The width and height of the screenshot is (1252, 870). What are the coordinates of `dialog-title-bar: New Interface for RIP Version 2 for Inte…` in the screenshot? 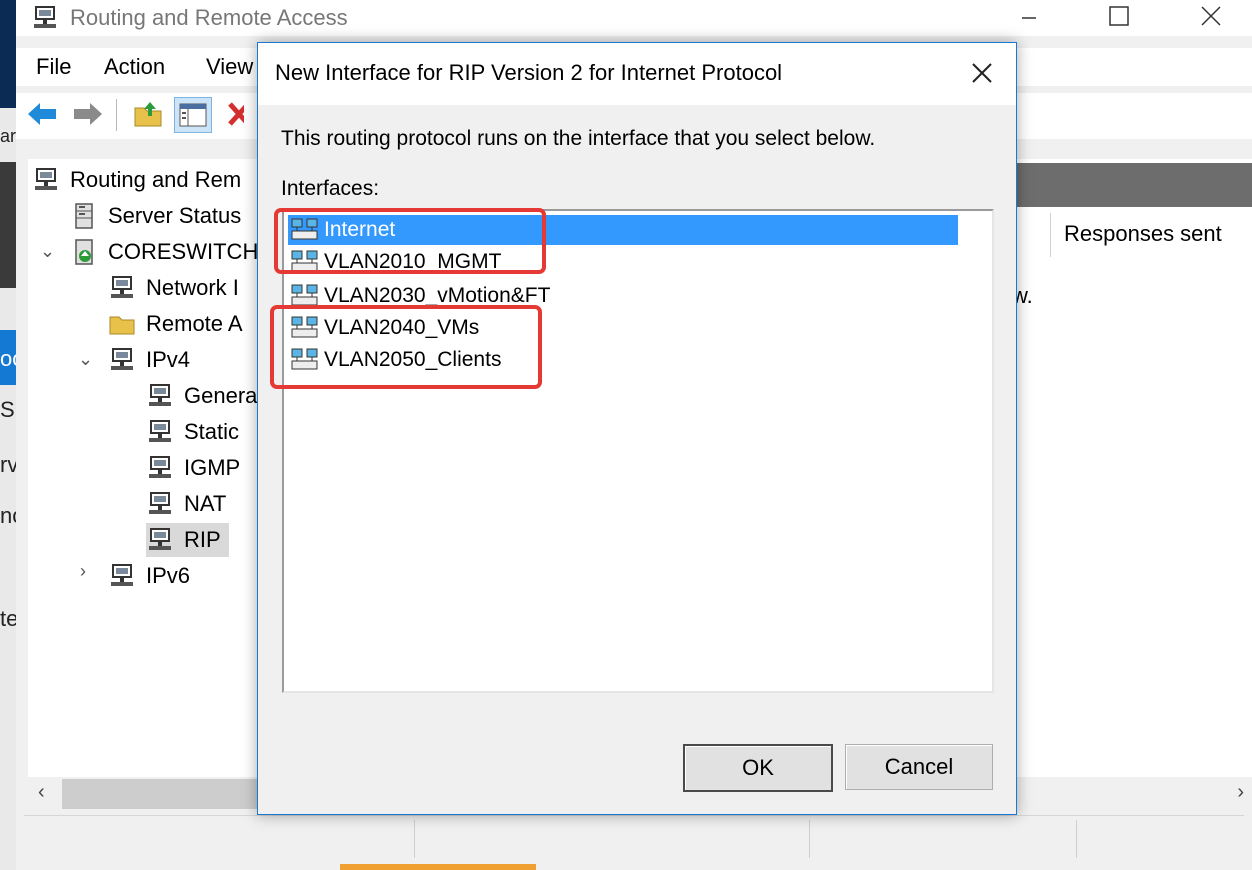 It's located at (637, 74).